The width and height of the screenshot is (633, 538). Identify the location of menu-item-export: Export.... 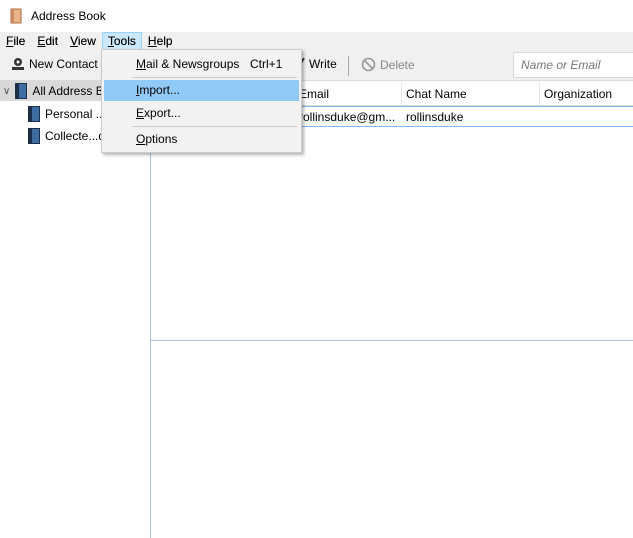
(201, 113).